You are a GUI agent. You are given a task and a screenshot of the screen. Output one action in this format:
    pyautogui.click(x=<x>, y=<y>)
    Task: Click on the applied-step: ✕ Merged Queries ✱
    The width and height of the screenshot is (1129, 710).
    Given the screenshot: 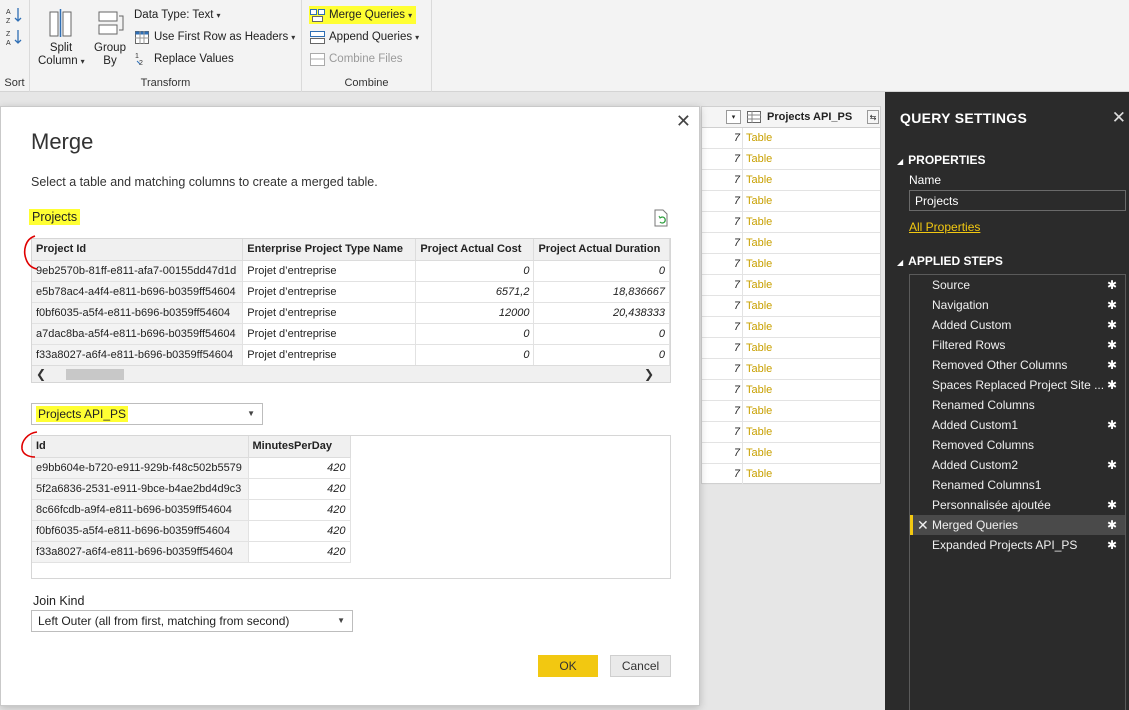 What is the action you would take?
    pyautogui.click(x=1017, y=525)
    